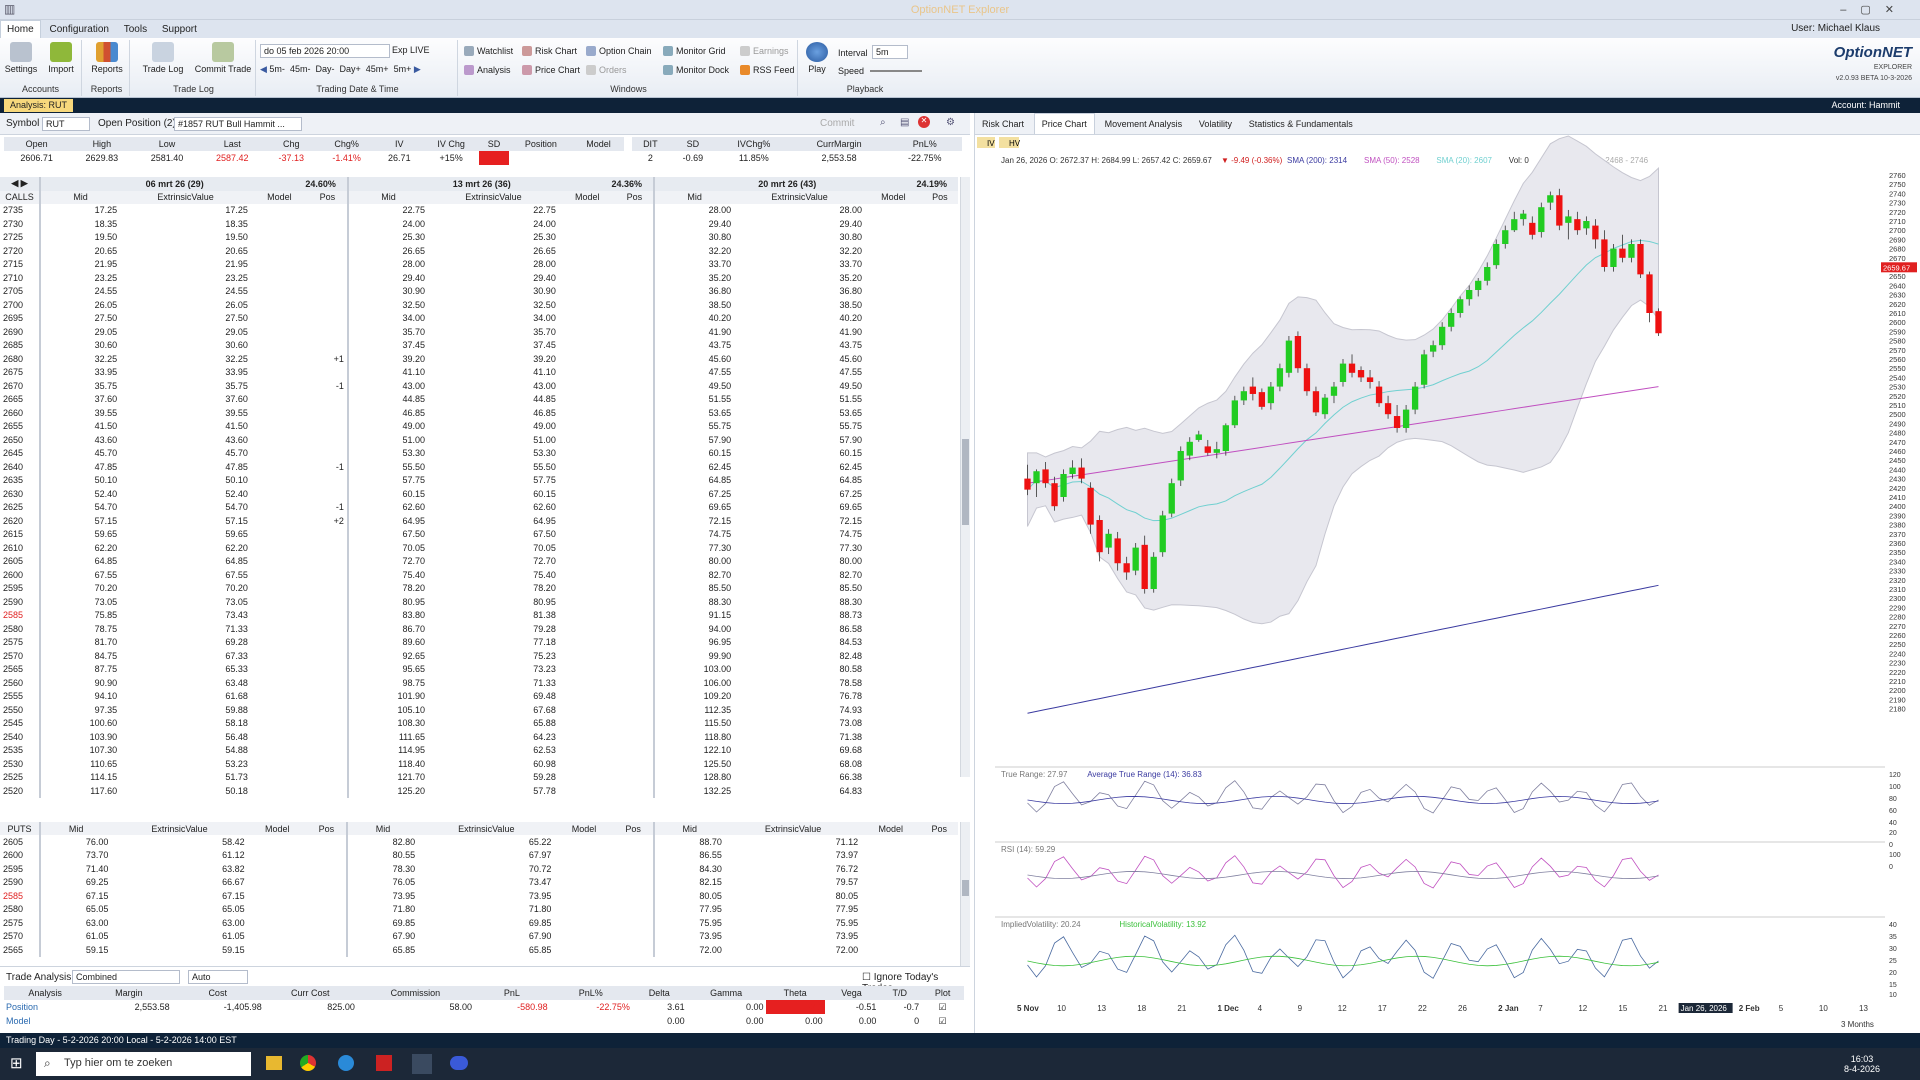  What do you see at coordinates (965, 888) in the screenshot?
I see `puts-scroll-thumb` at bounding box center [965, 888].